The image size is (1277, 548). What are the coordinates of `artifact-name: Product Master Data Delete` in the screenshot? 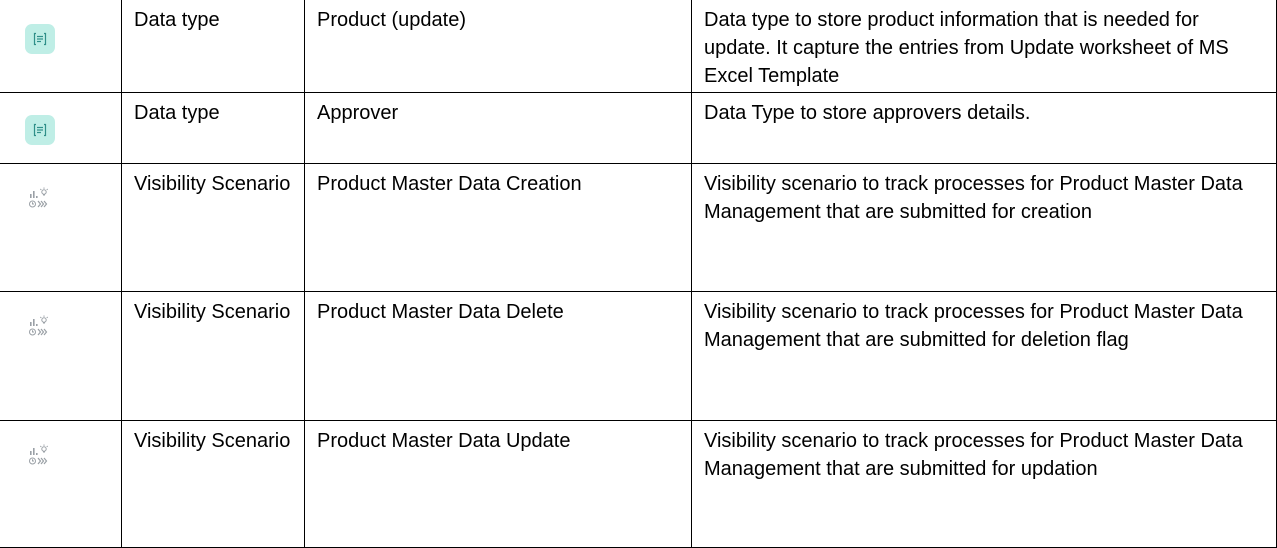 It's located at (498, 356).